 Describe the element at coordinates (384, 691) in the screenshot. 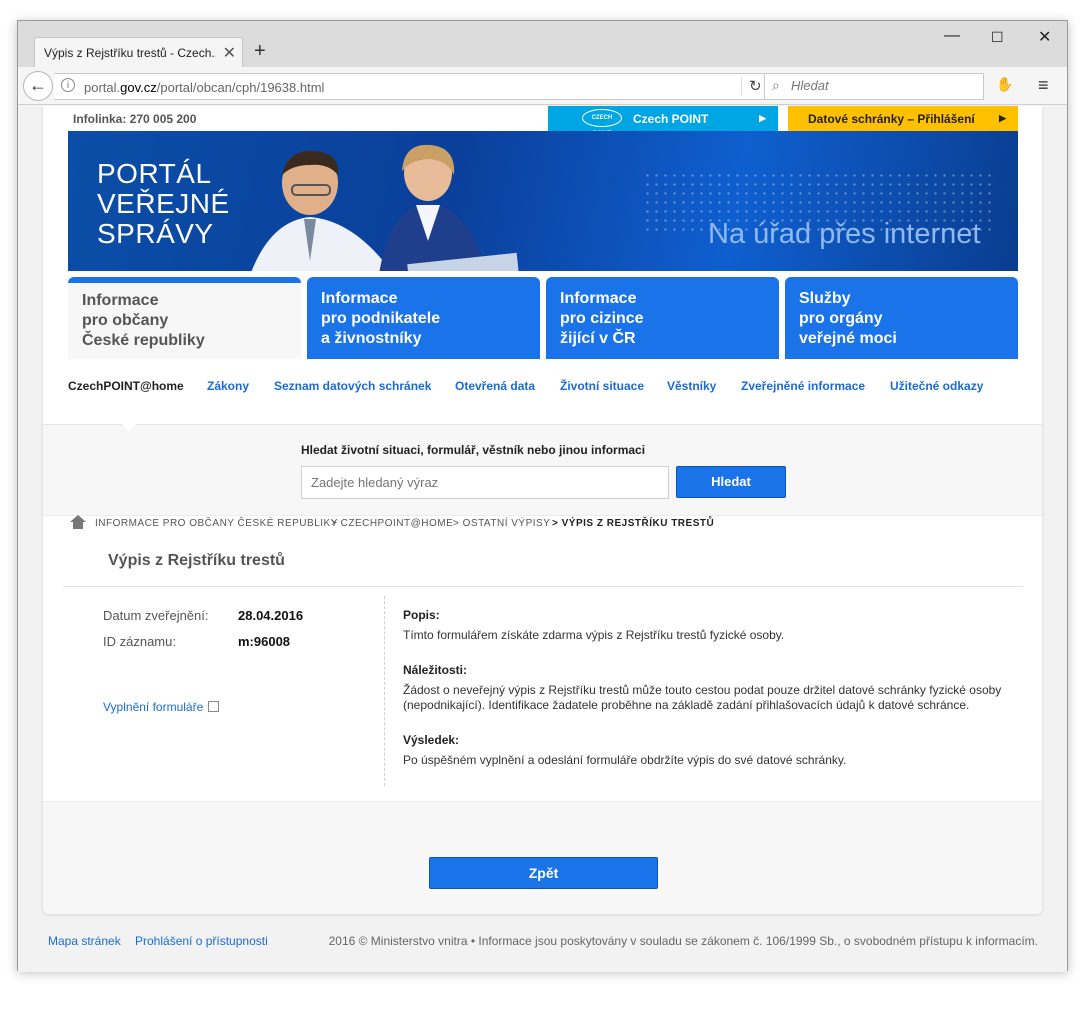

I see `vertical-divider` at that location.